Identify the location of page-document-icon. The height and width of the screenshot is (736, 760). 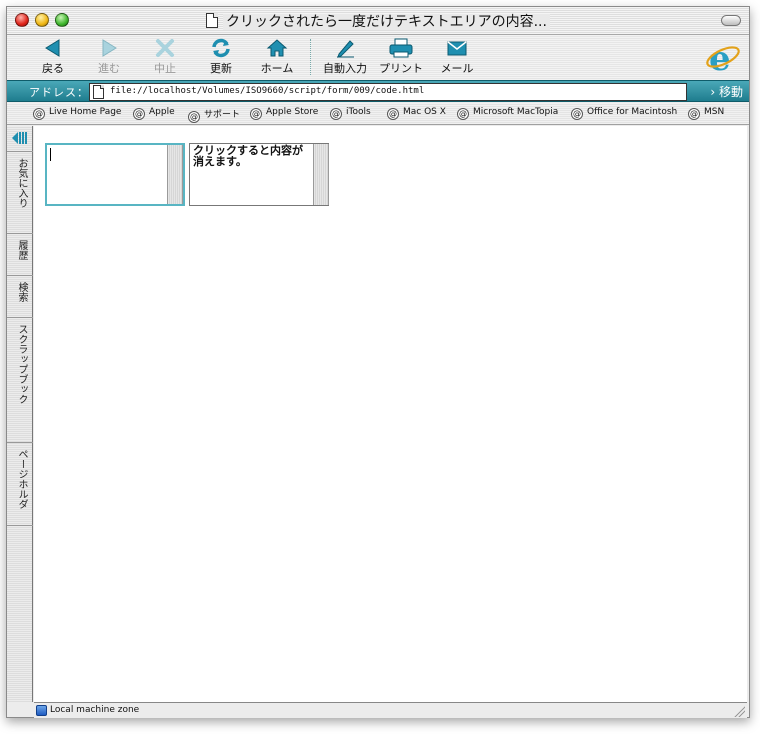
(98, 92).